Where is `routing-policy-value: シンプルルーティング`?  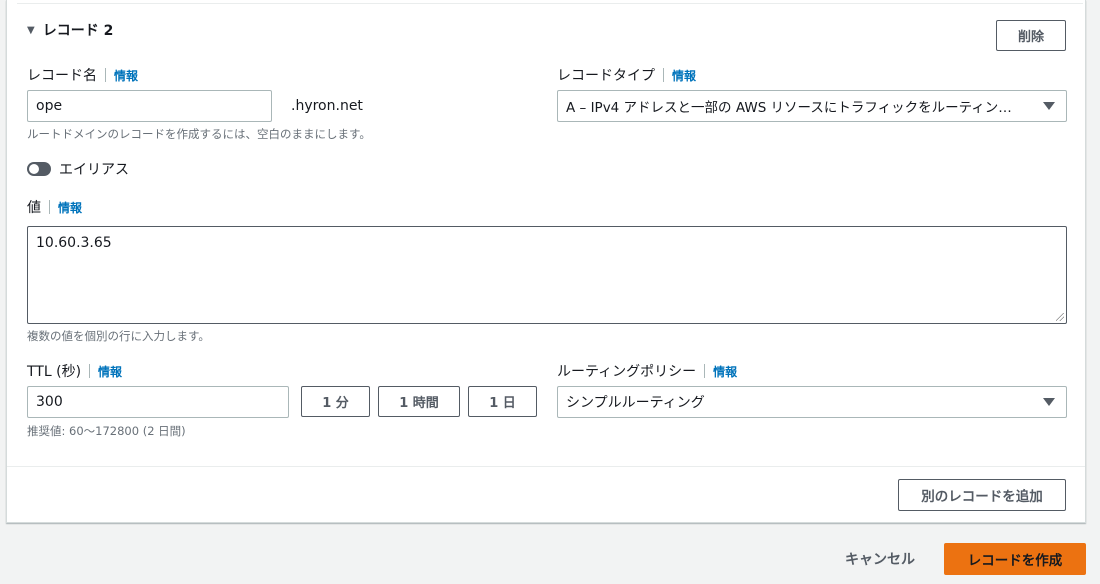
routing-policy-value: シンプルルーティング is located at coordinates (635, 403).